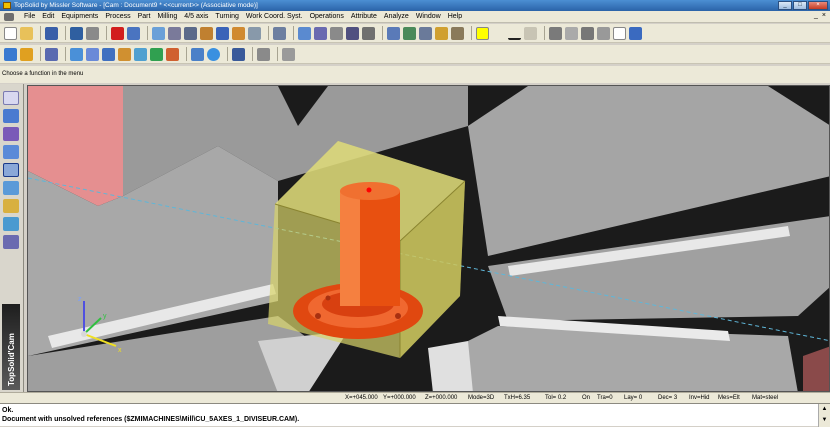  I want to click on cam-toolbar, so click(415, 54).